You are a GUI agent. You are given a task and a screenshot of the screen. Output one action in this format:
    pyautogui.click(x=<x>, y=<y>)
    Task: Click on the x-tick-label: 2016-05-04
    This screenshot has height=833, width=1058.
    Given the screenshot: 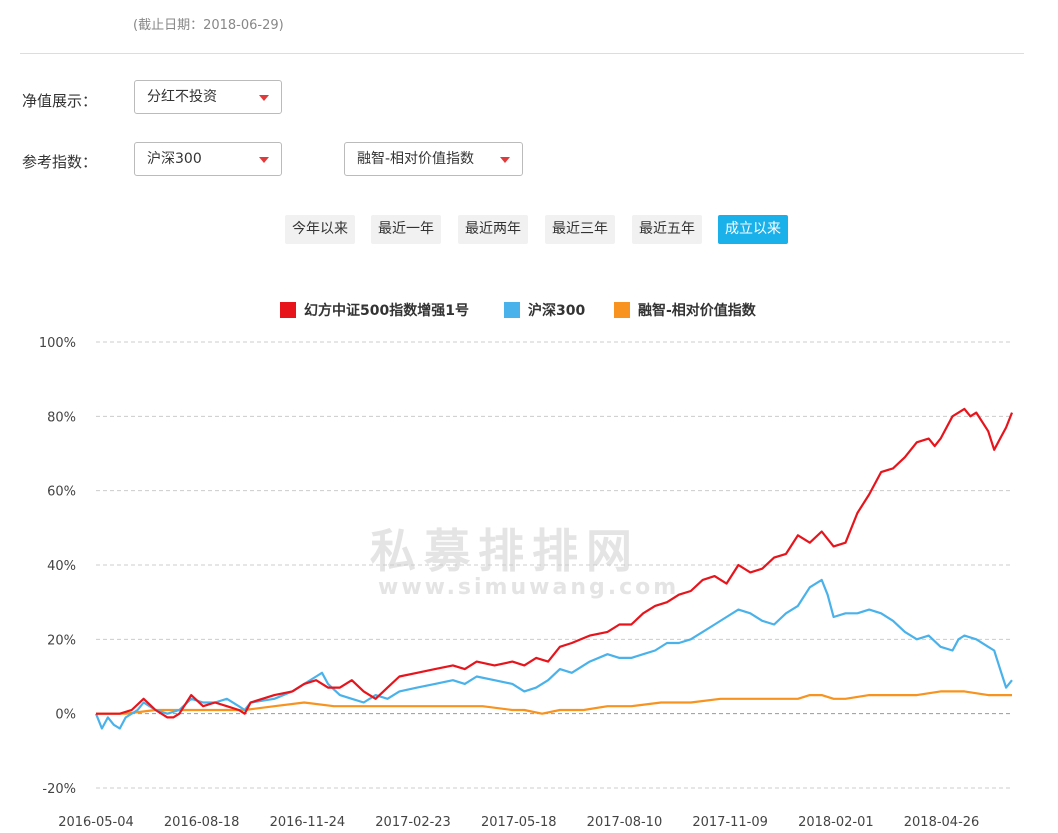 What is the action you would take?
    pyautogui.click(x=96, y=822)
    